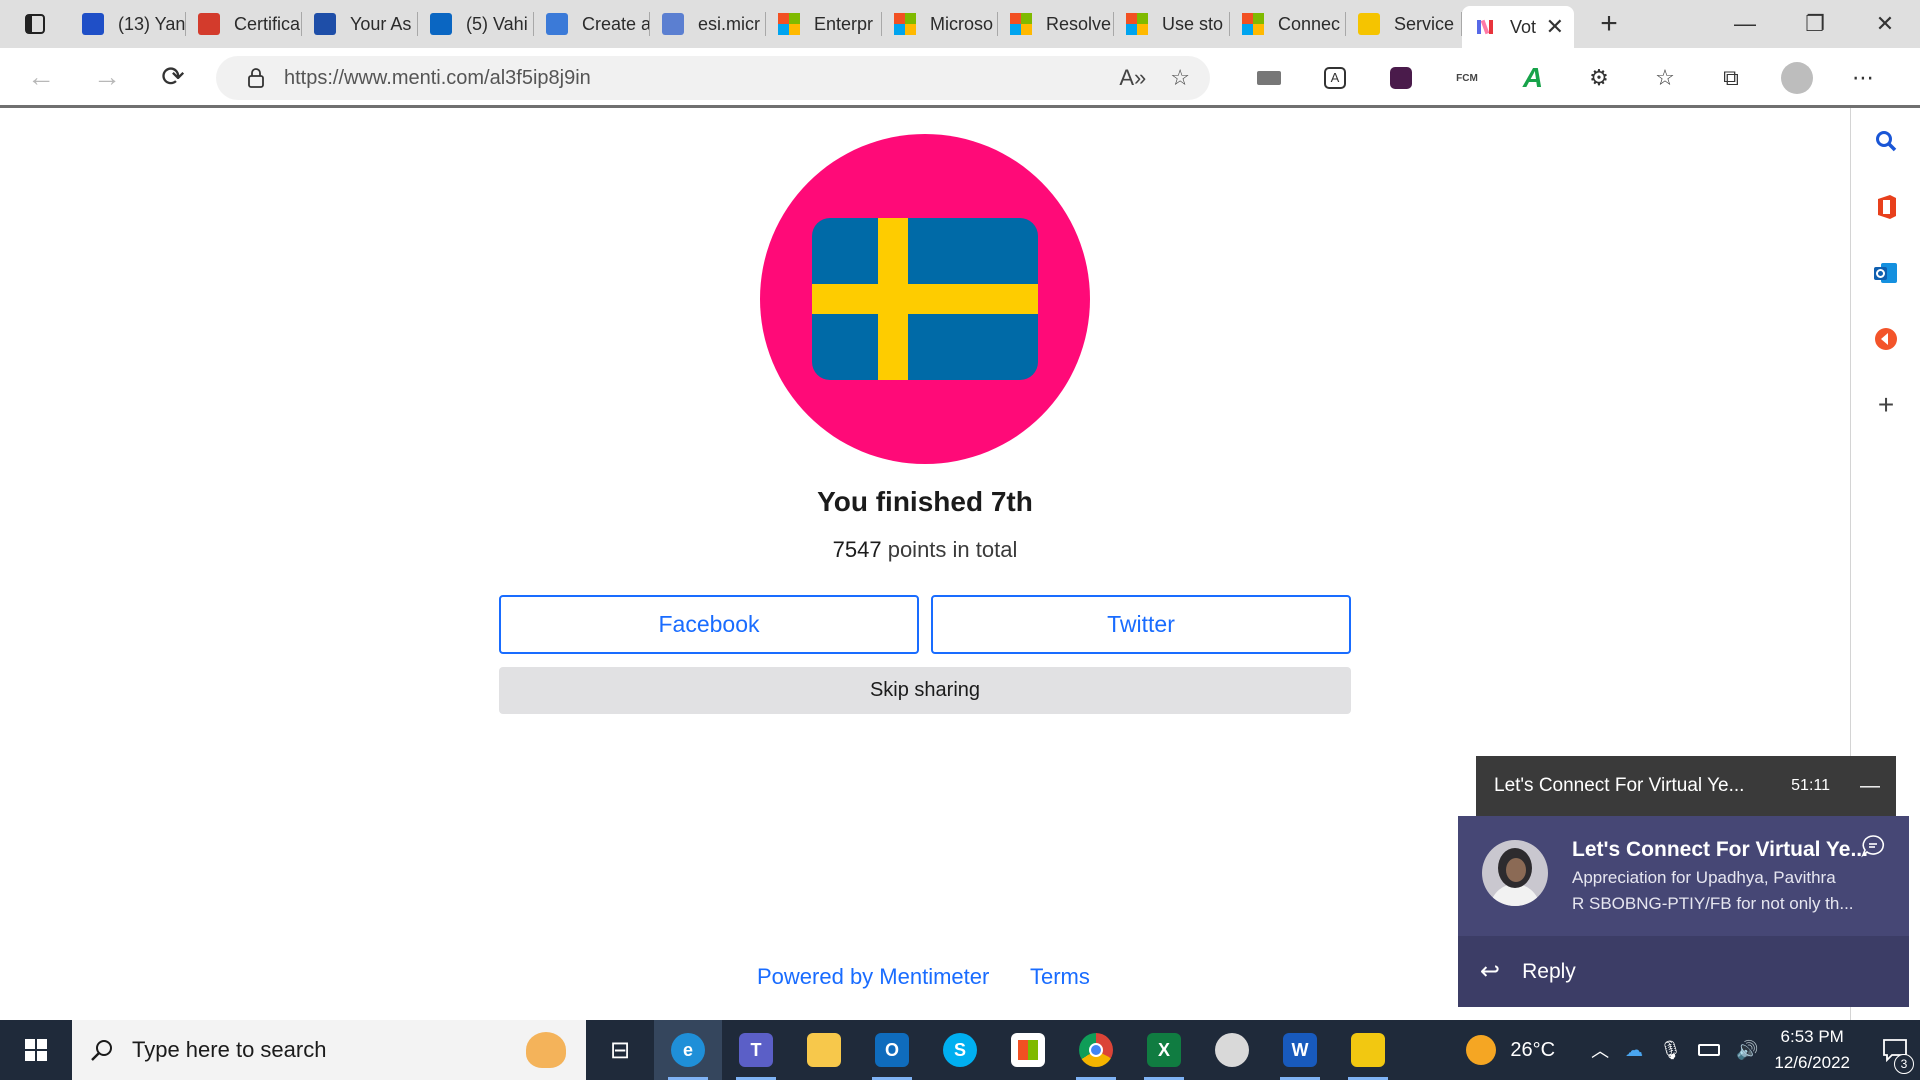 The height and width of the screenshot is (1080, 1920). What do you see at coordinates (1885, 405) in the screenshot?
I see `sidebar-add-icon: +` at bounding box center [1885, 405].